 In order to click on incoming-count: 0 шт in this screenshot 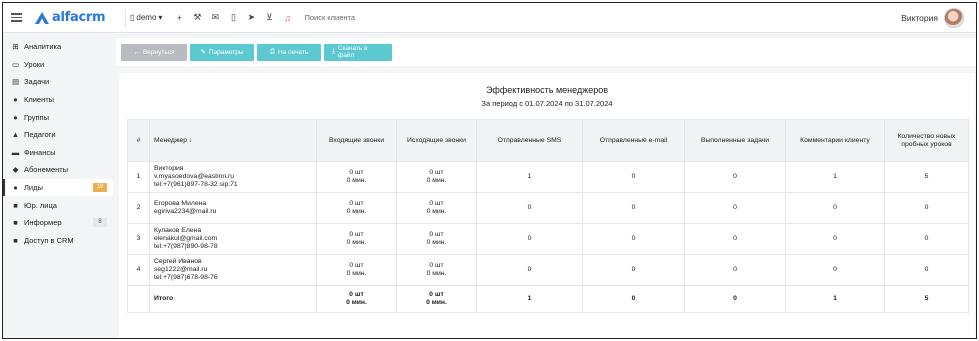, I will do `click(356, 234)`.